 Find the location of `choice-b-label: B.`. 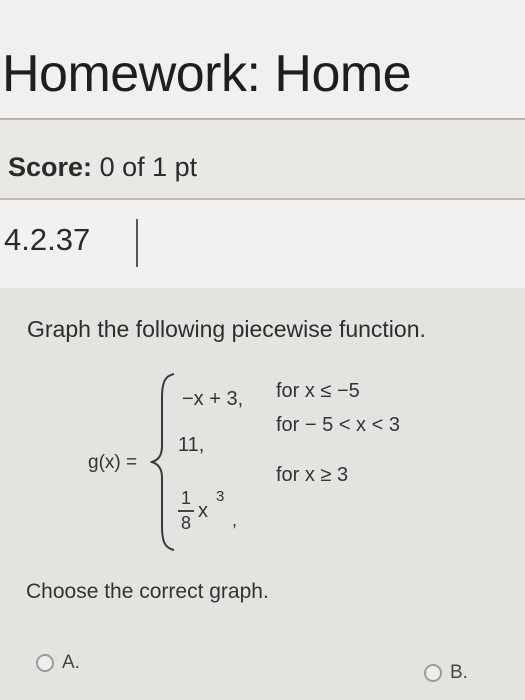

choice-b-label: B. is located at coordinates (459, 672).